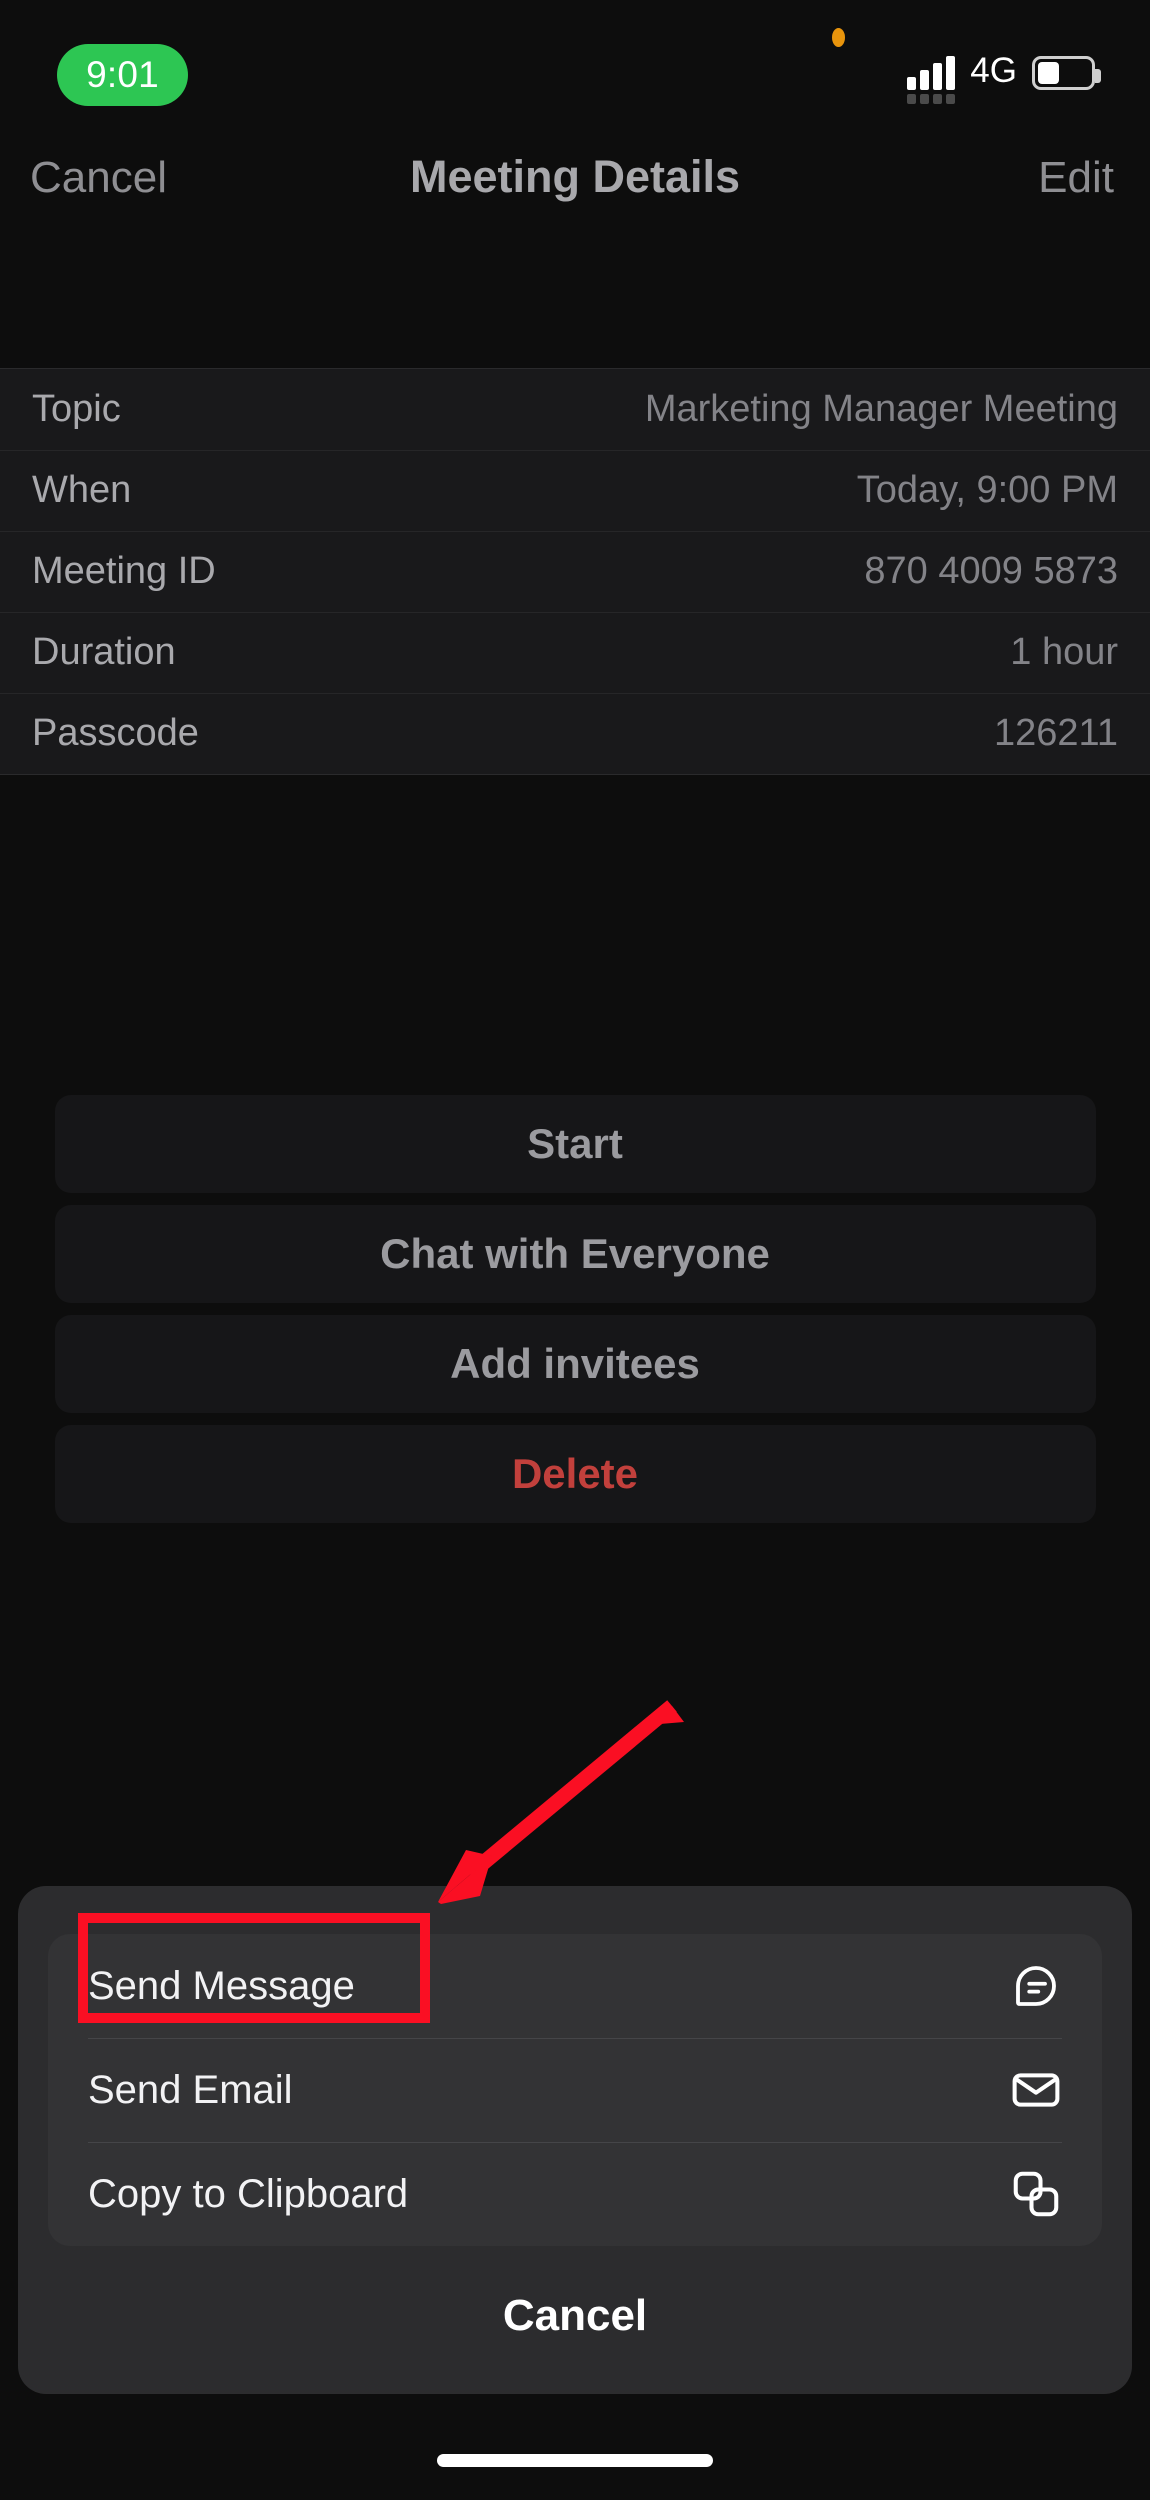 The image size is (1150, 2500). Describe the element at coordinates (575, 490) in the screenshot. I see `detail-row-when: When Today, 9:00 PM` at that location.